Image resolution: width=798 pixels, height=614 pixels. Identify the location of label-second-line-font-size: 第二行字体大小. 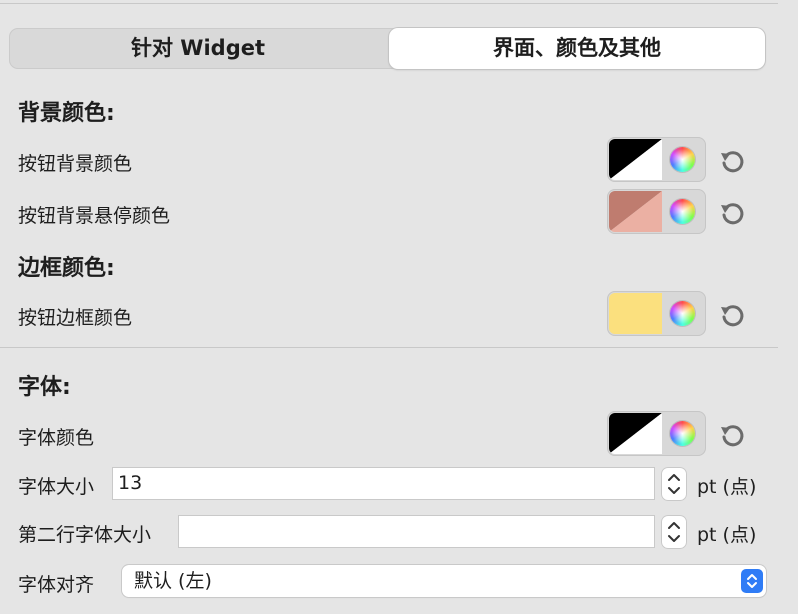
(85, 535).